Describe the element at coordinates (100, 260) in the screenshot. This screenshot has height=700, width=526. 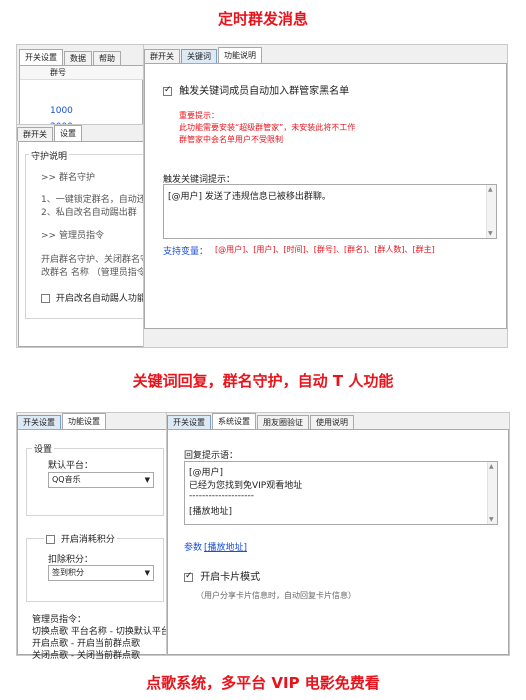
I see `guard-line: 开启群名守护、关闭群名守护` at that location.